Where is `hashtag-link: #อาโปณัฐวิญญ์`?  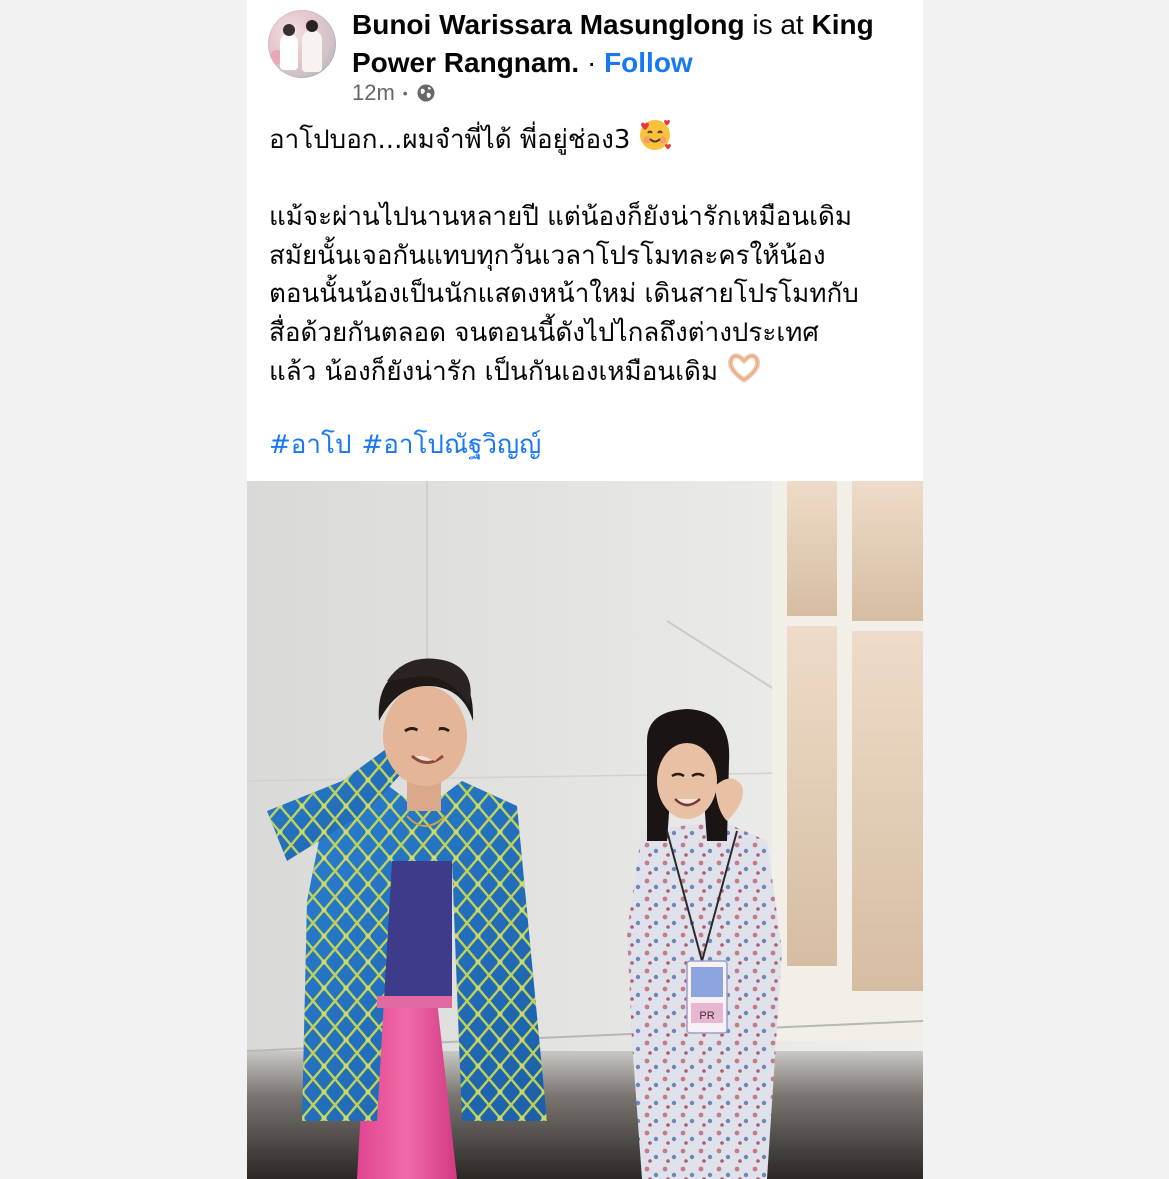
hashtag-link: #อาโปณัฐวิญญ์ is located at coordinates (451, 445).